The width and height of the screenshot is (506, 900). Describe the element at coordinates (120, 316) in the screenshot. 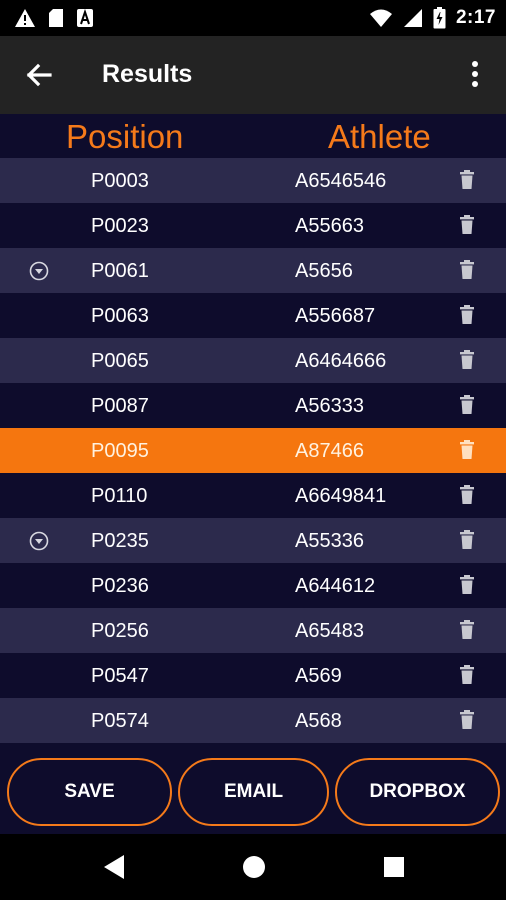

I see `row-position: P0063` at that location.